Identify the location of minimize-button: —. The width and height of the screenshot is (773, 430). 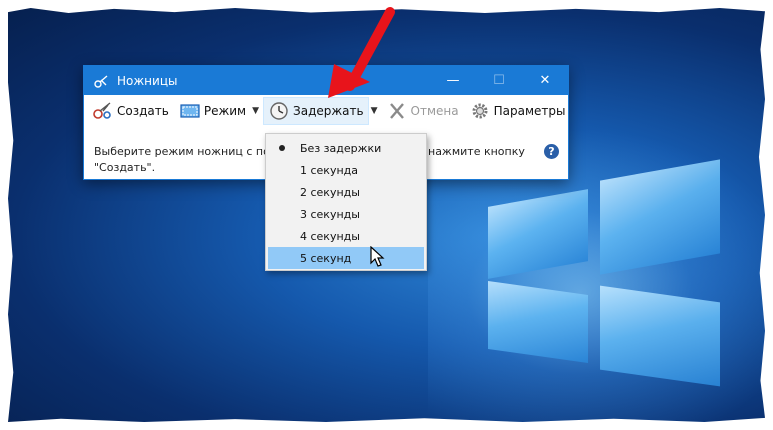
(453, 80).